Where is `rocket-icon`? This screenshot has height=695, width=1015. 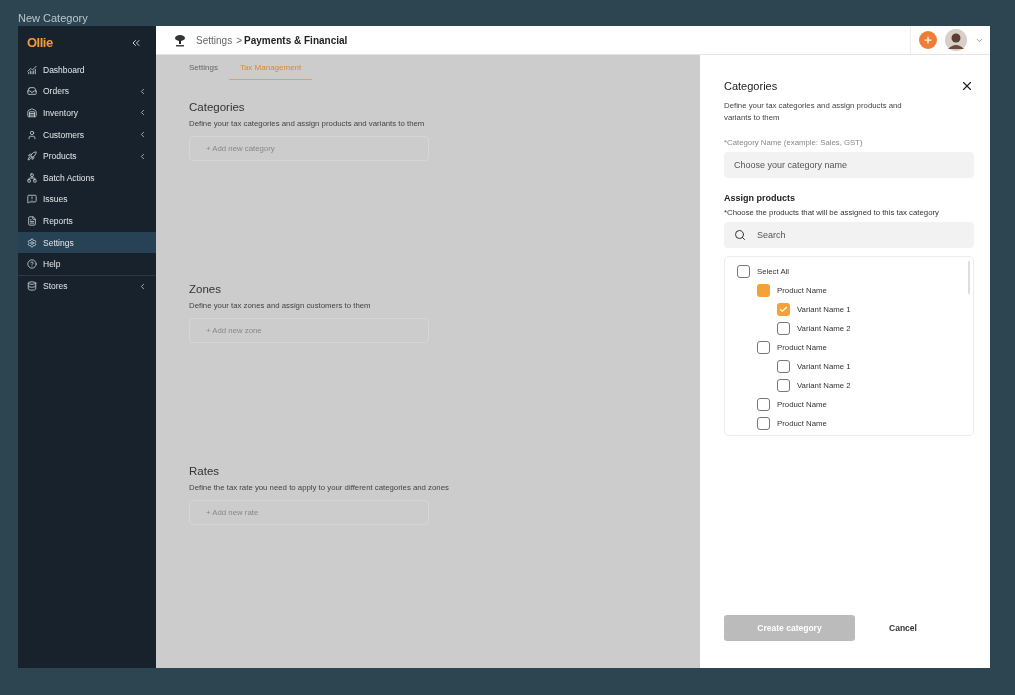
rocket-icon is located at coordinates (32, 156).